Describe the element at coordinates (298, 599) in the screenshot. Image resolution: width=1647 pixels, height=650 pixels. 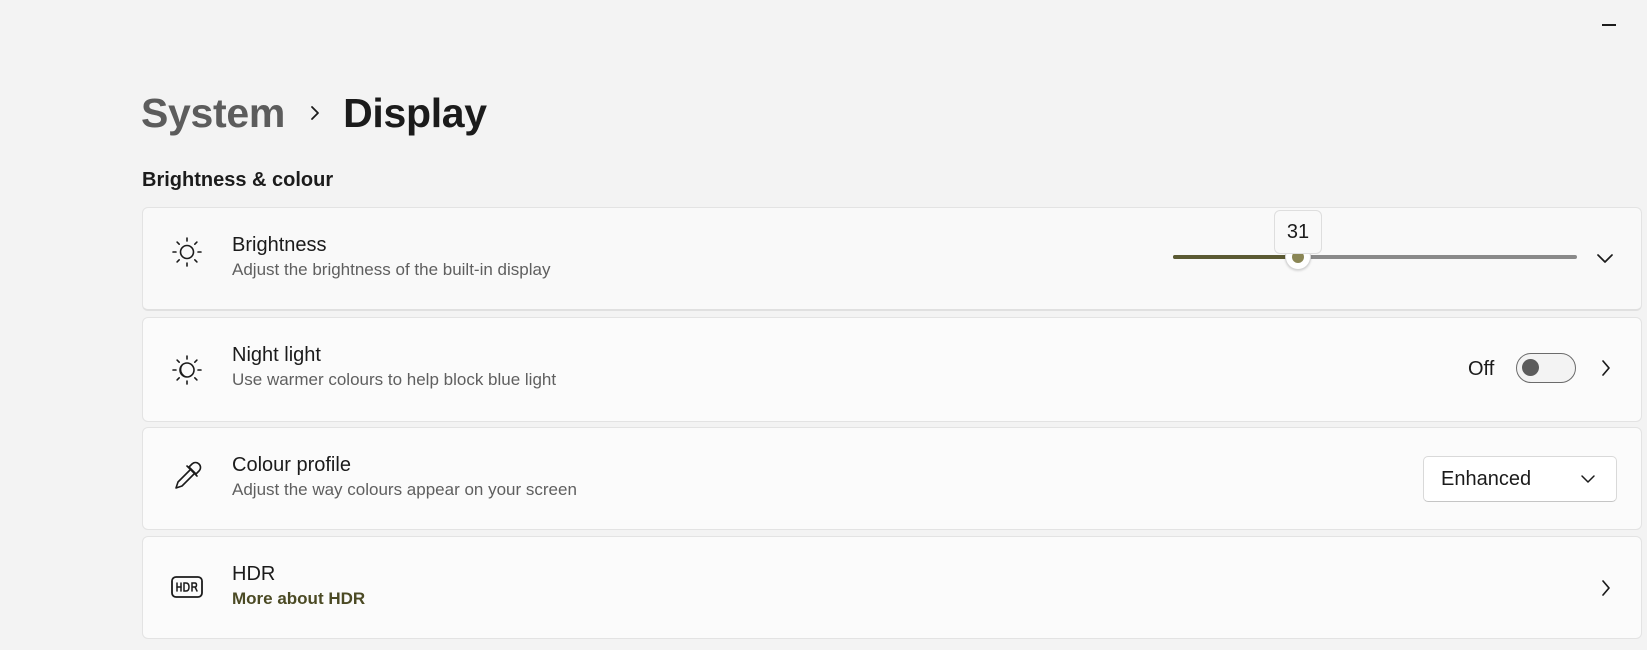
I see `more-about-hdr-link: More about HDR` at that location.